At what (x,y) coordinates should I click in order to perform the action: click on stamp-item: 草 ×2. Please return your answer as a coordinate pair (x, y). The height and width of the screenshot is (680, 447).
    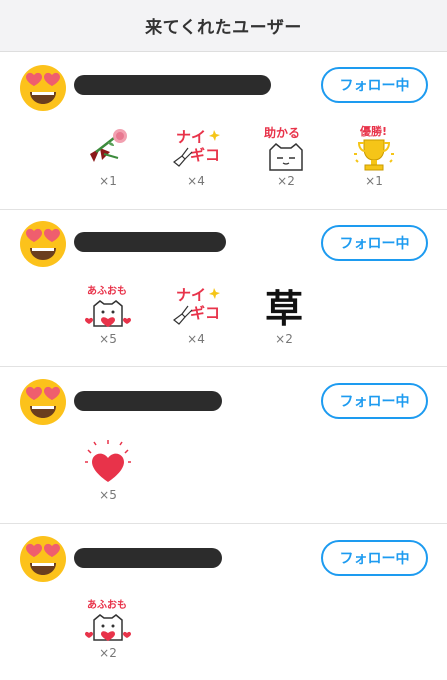
    Looking at the image, I should click on (284, 318).